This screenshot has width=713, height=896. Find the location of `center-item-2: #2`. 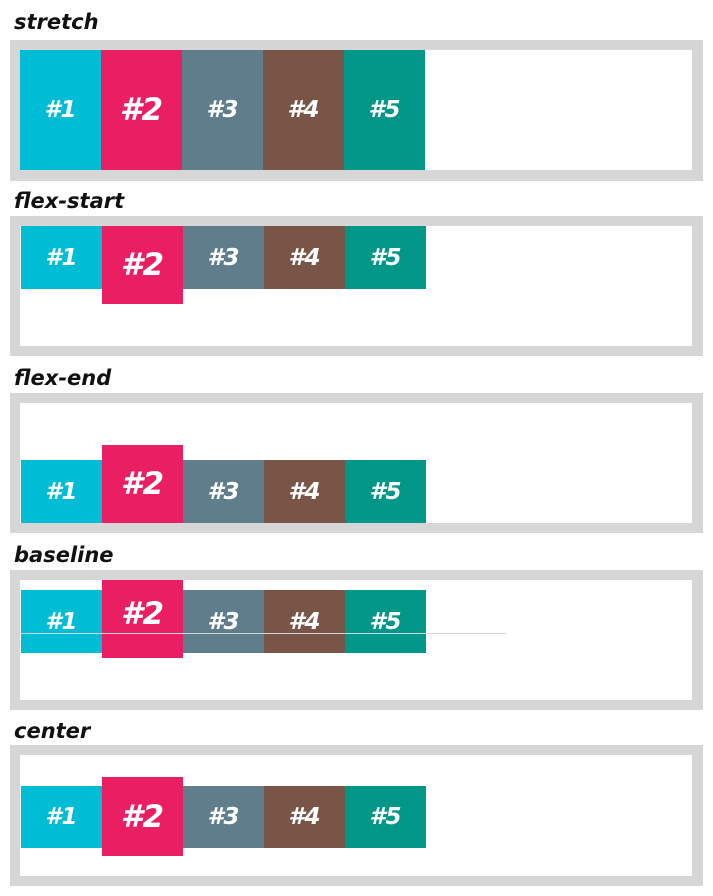

center-item-2: #2 is located at coordinates (142, 816).